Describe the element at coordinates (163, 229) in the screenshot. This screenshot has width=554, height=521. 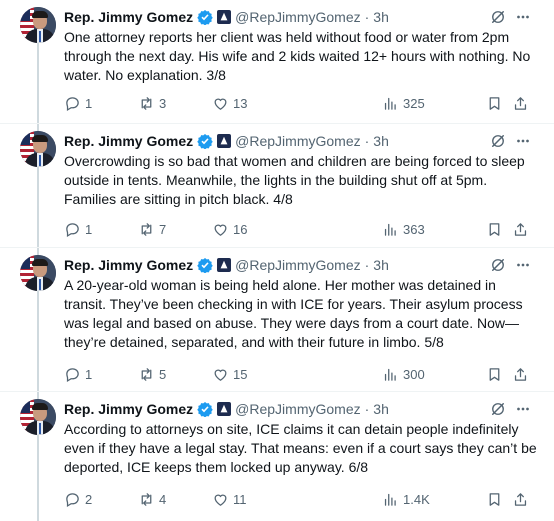
I see `retweet-count: 7` at that location.